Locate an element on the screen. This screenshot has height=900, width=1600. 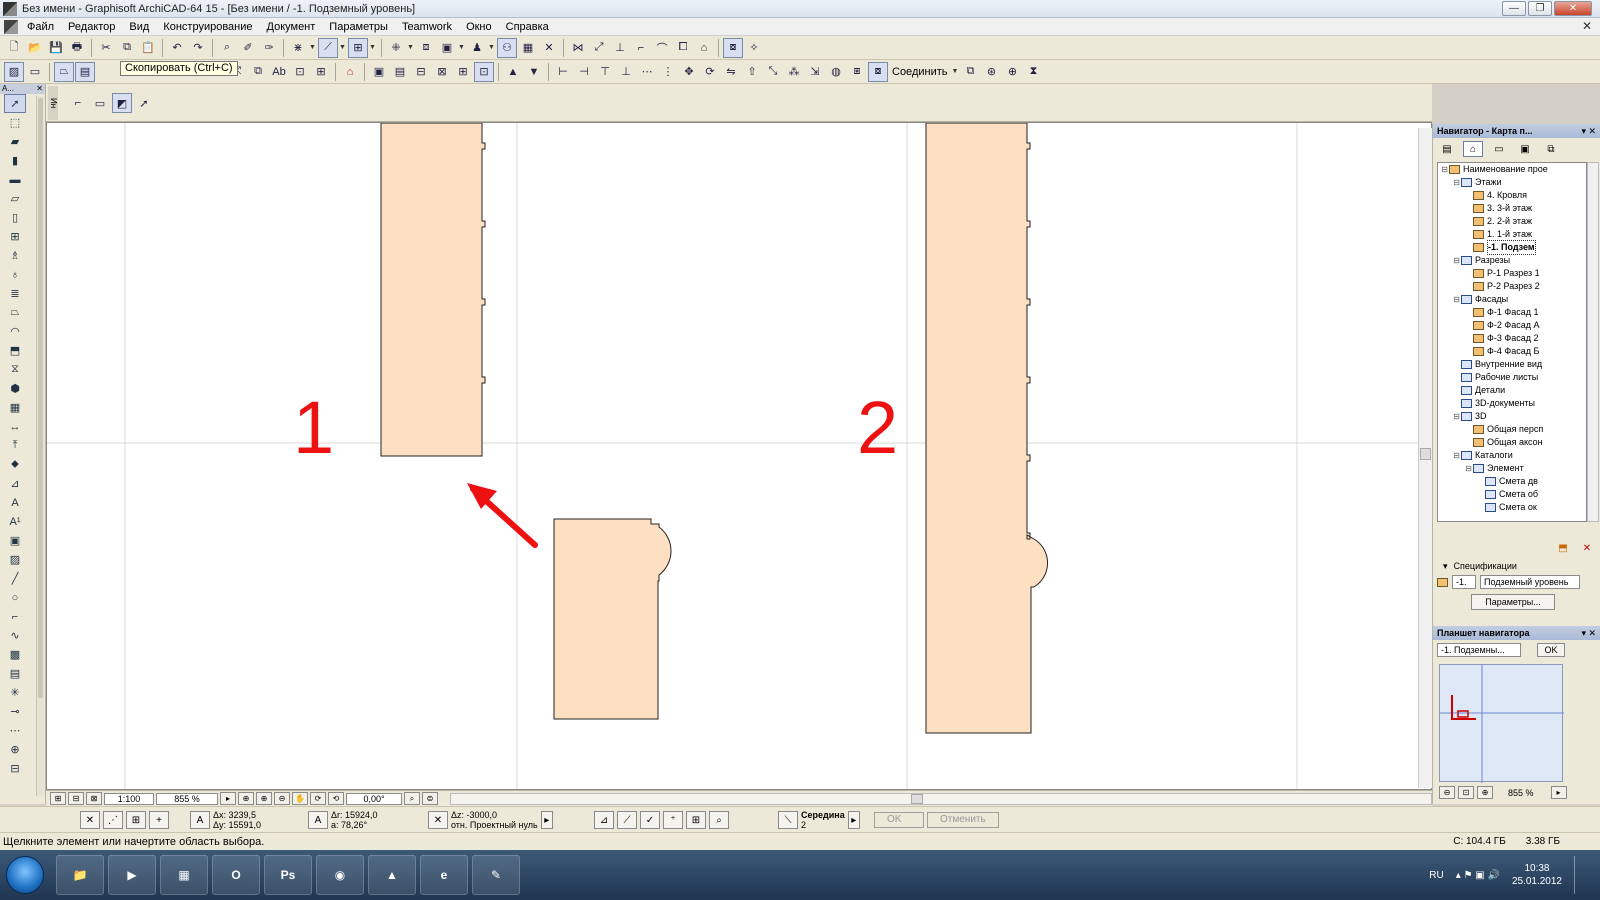
tree-item: 3D-документы is located at coordinates (1512, 403).